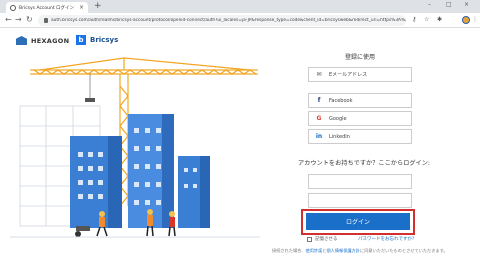 This screenshot has height=260, width=480. Describe the element at coordinates (289, 250) in the screenshot. I see `footer-prefix: 接続された場合、` at that location.